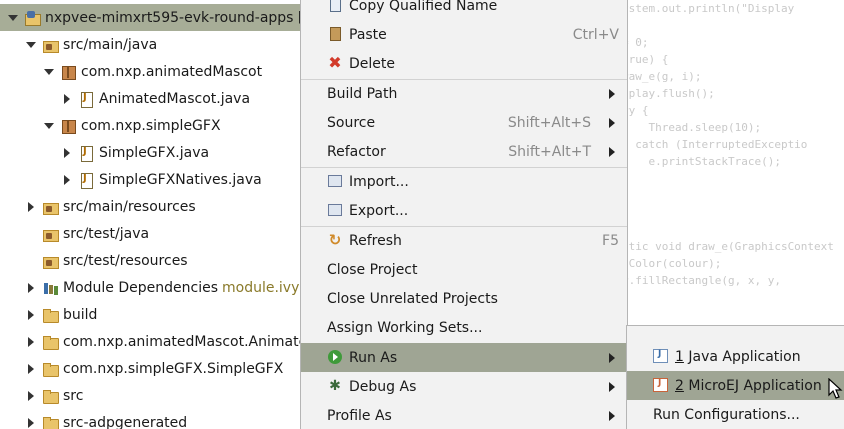 The height and width of the screenshot is (429, 844). I want to click on project-icon, so click(32, 18).